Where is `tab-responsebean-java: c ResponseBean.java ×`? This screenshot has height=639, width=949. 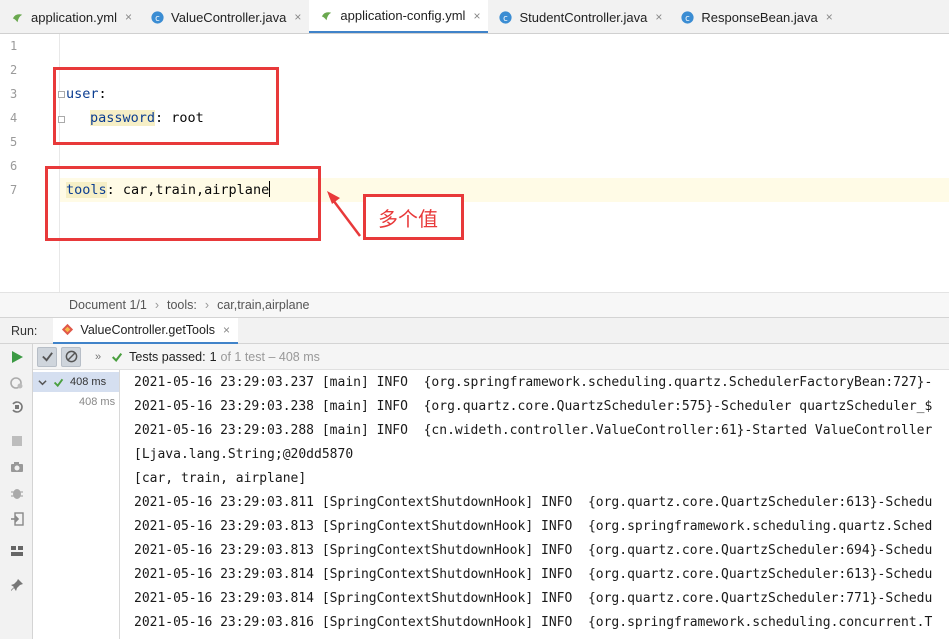
tab-responsebean-java: c ResponseBean.java × is located at coordinates (755, 16).